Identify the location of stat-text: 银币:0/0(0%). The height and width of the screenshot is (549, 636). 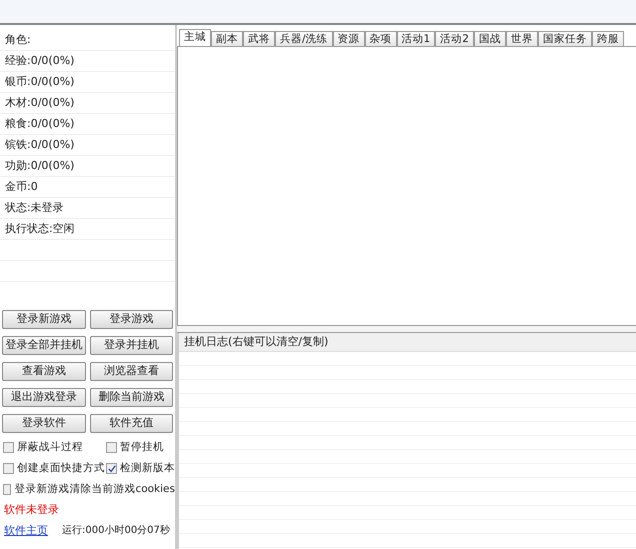
(39, 82).